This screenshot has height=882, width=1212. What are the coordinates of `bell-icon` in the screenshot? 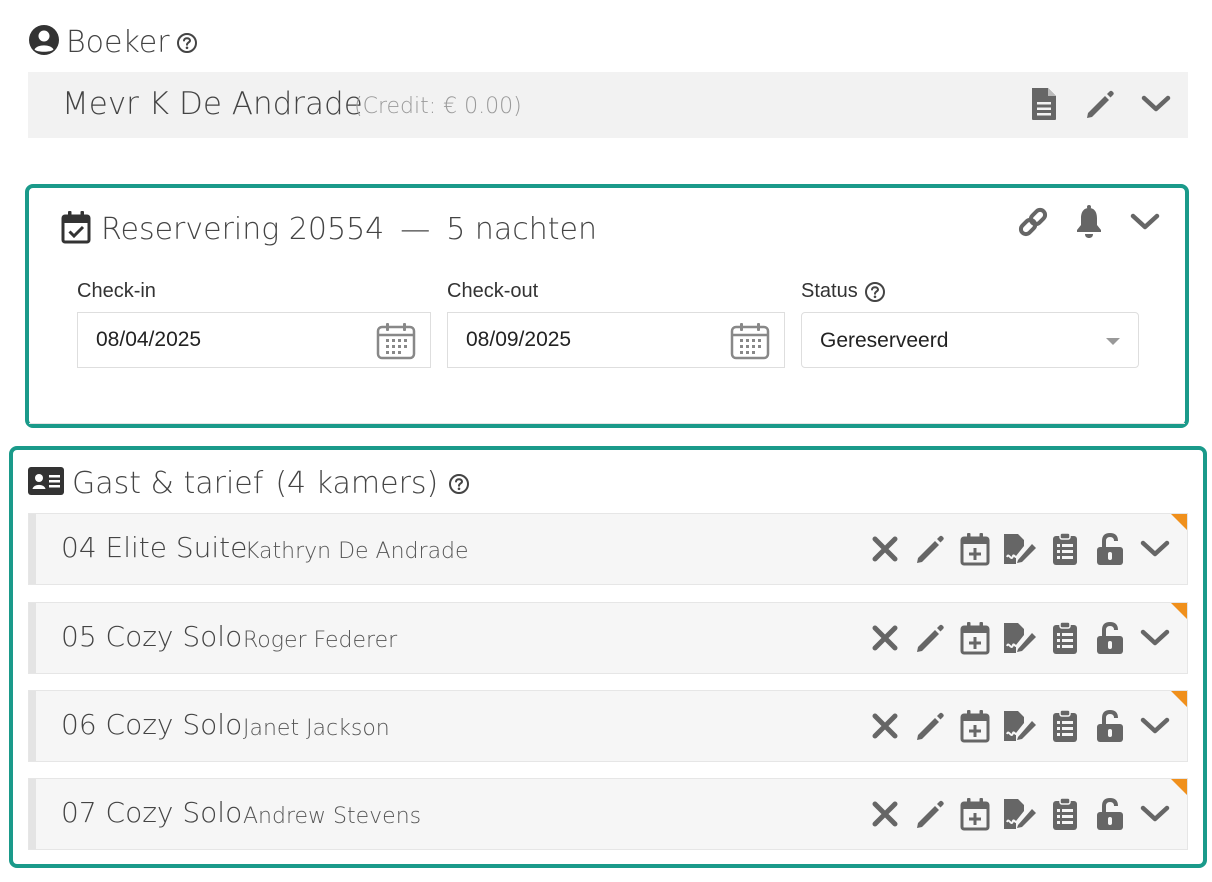 It's located at (1089, 222).